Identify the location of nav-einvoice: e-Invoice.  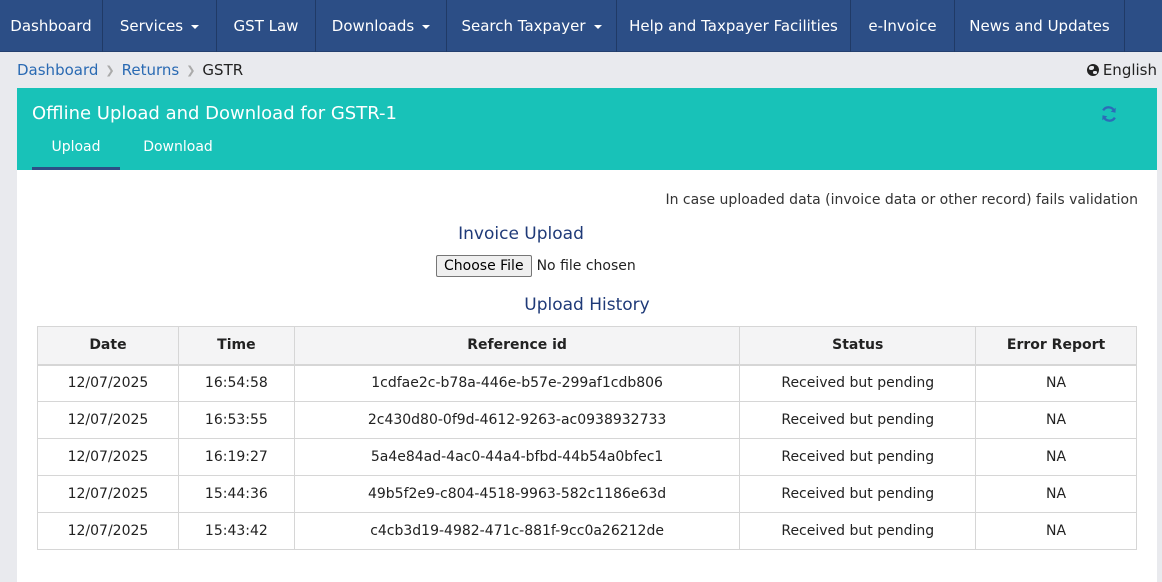
(903, 26).